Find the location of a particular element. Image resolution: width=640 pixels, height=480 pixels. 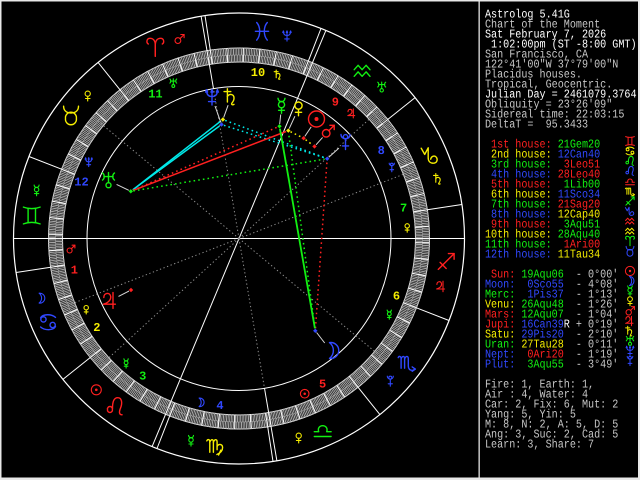

svg-text: DeltaT = 95.3433 is located at coordinates (536, 124).